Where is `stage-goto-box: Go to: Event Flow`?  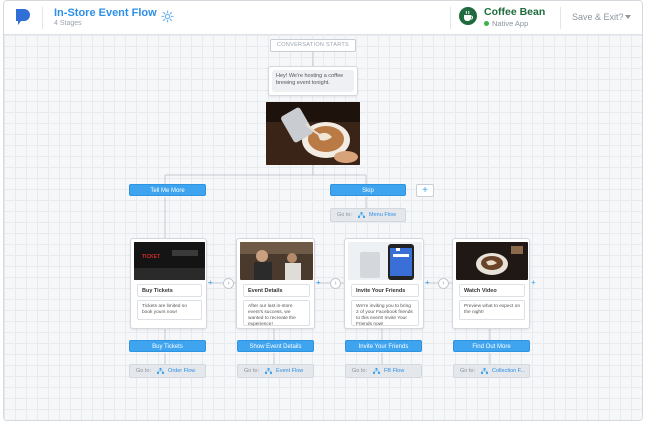
stage-goto-box: Go to: Event Flow is located at coordinates (275, 371).